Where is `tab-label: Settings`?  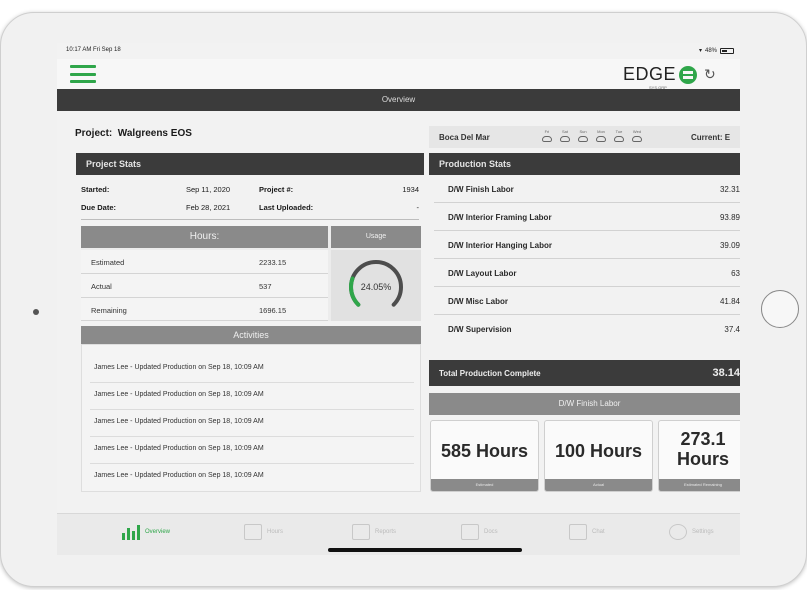 tab-label: Settings is located at coordinates (703, 532).